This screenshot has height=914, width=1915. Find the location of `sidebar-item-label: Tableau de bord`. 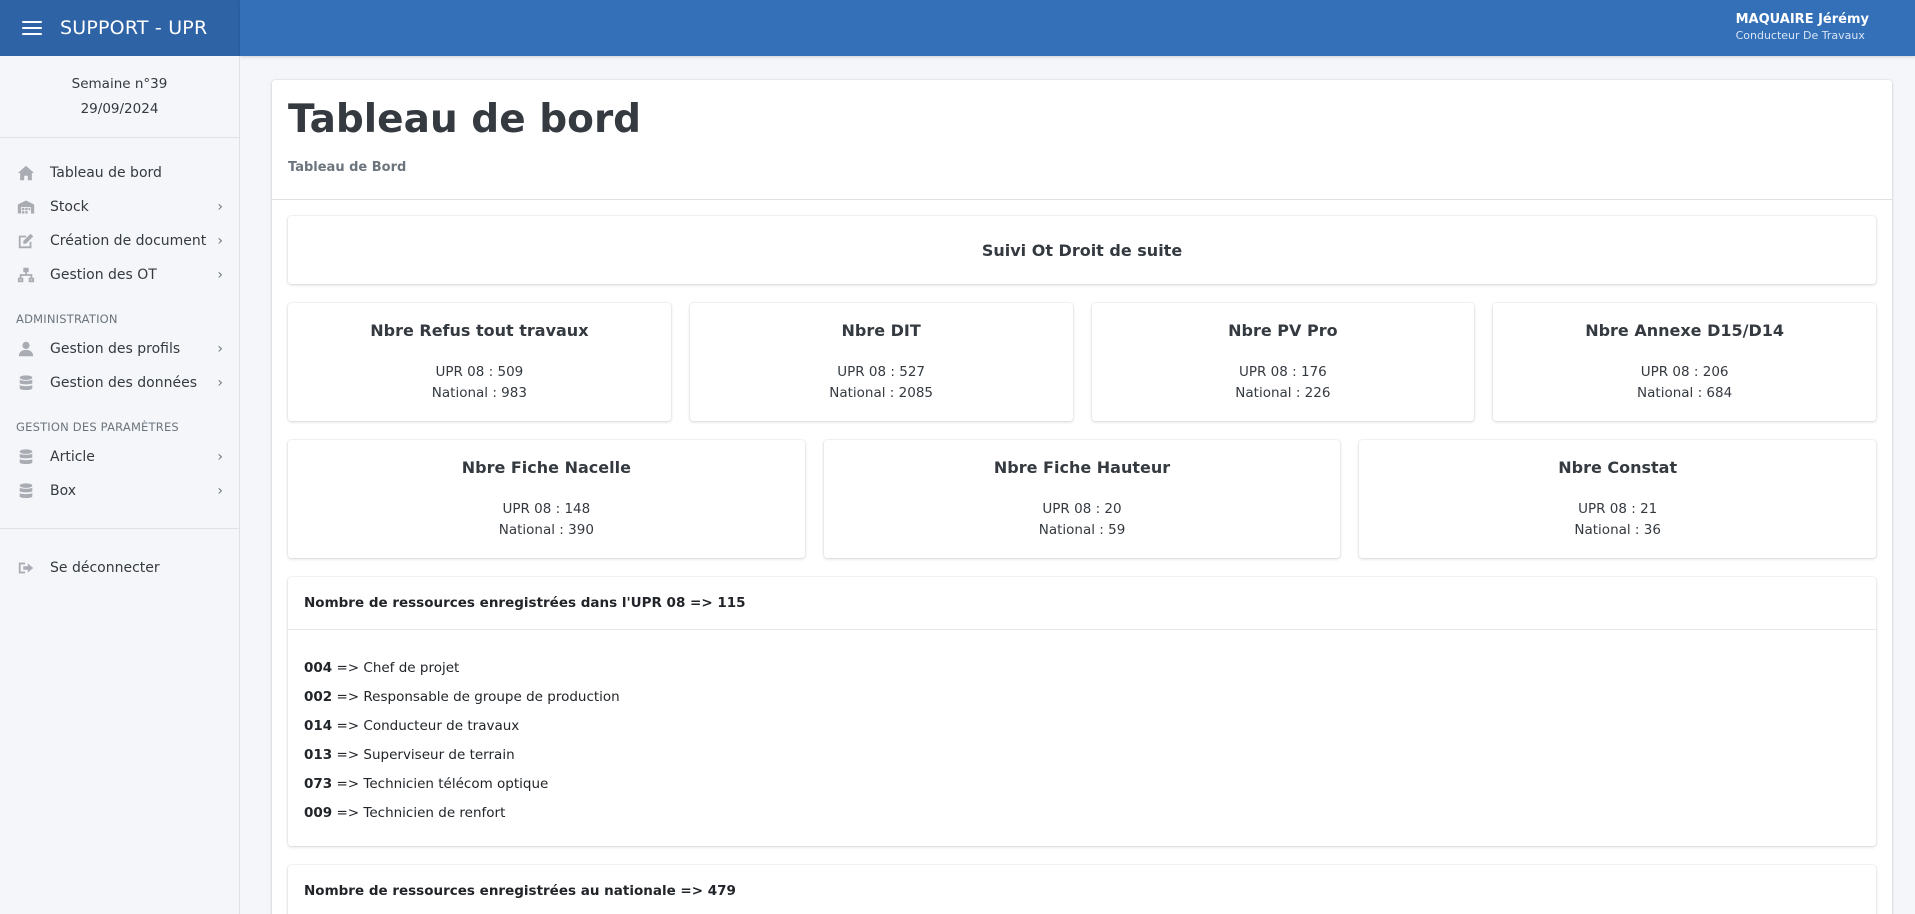

sidebar-item-label: Tableau de bord is located at coordinates (106, 173).